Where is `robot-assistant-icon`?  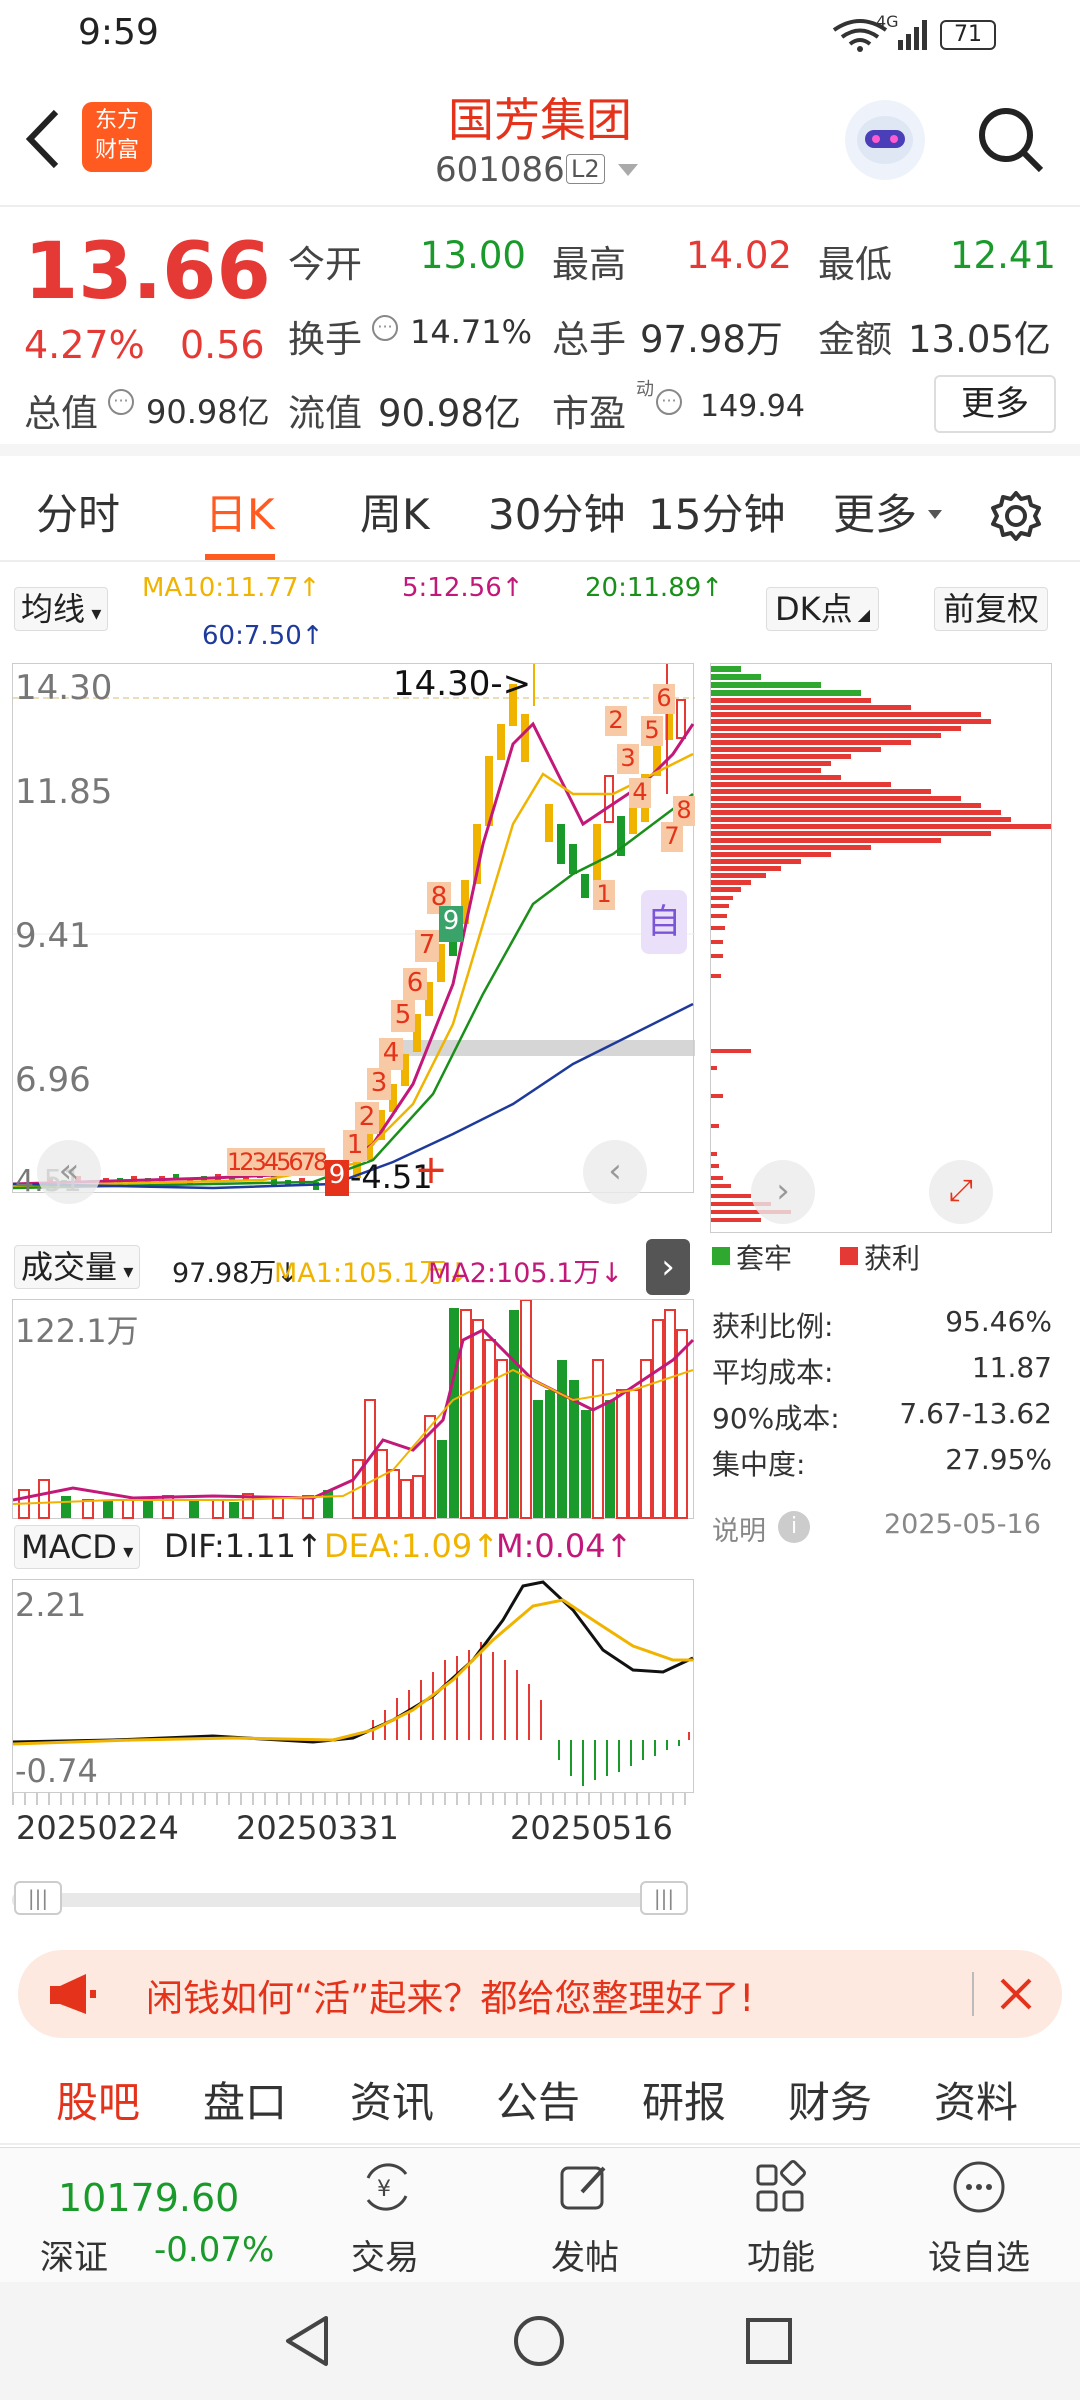
robot-assistant-icon is located at coordinates (885, 140).